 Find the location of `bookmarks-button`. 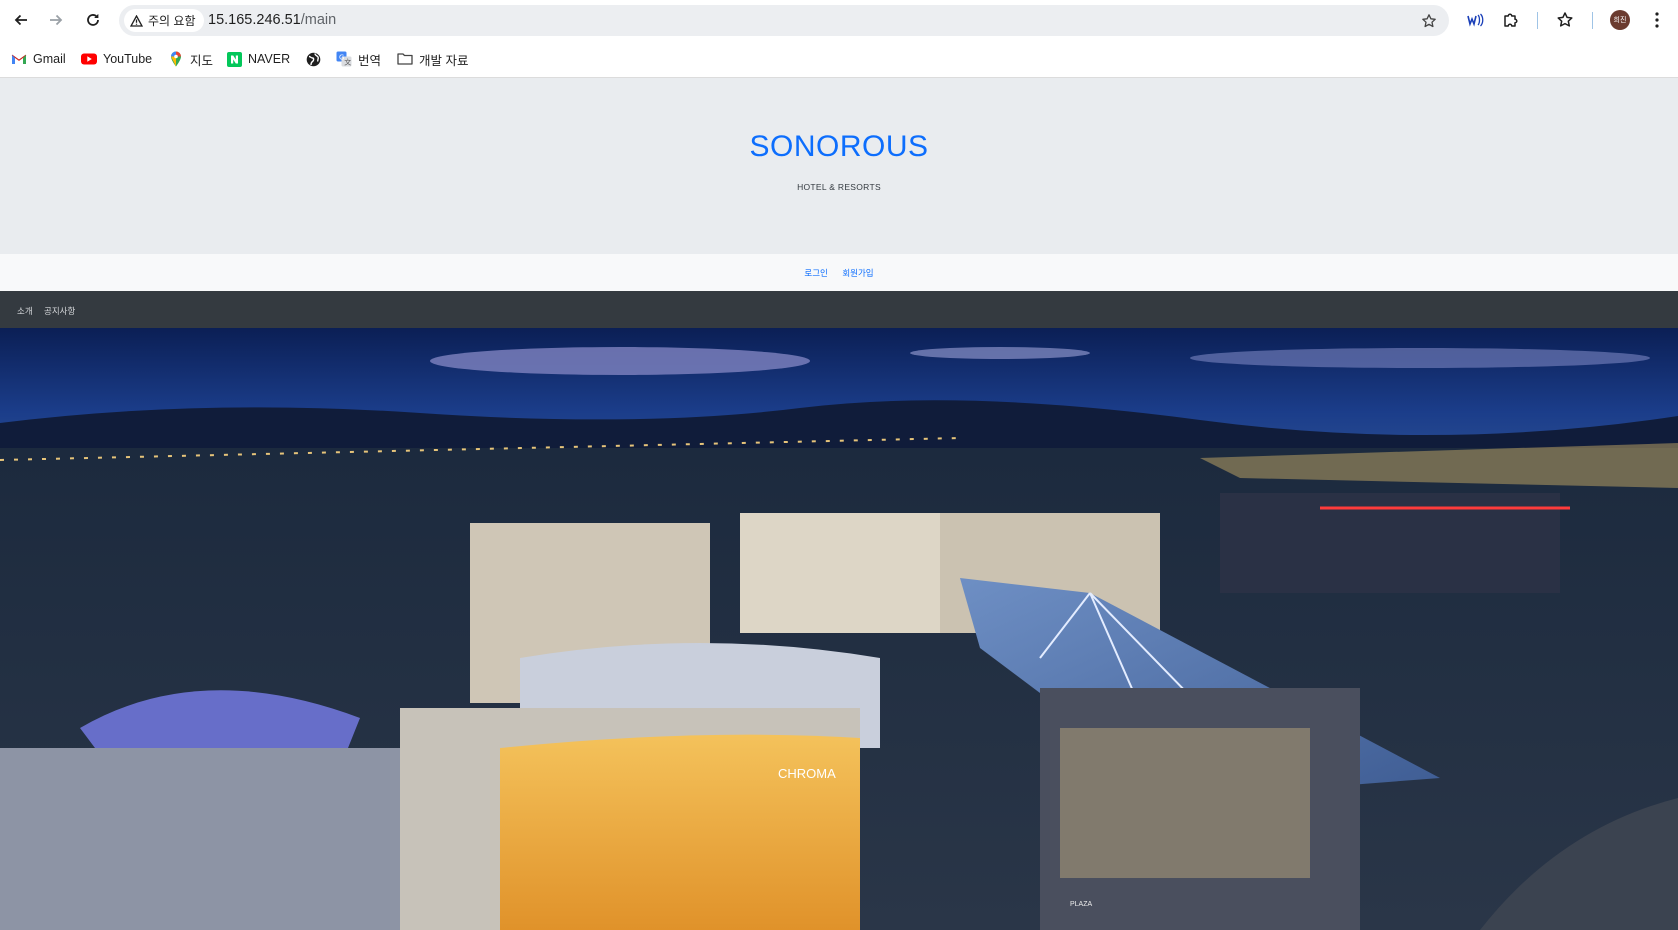

bookmarks-button is located at coordinates (1565, 20).